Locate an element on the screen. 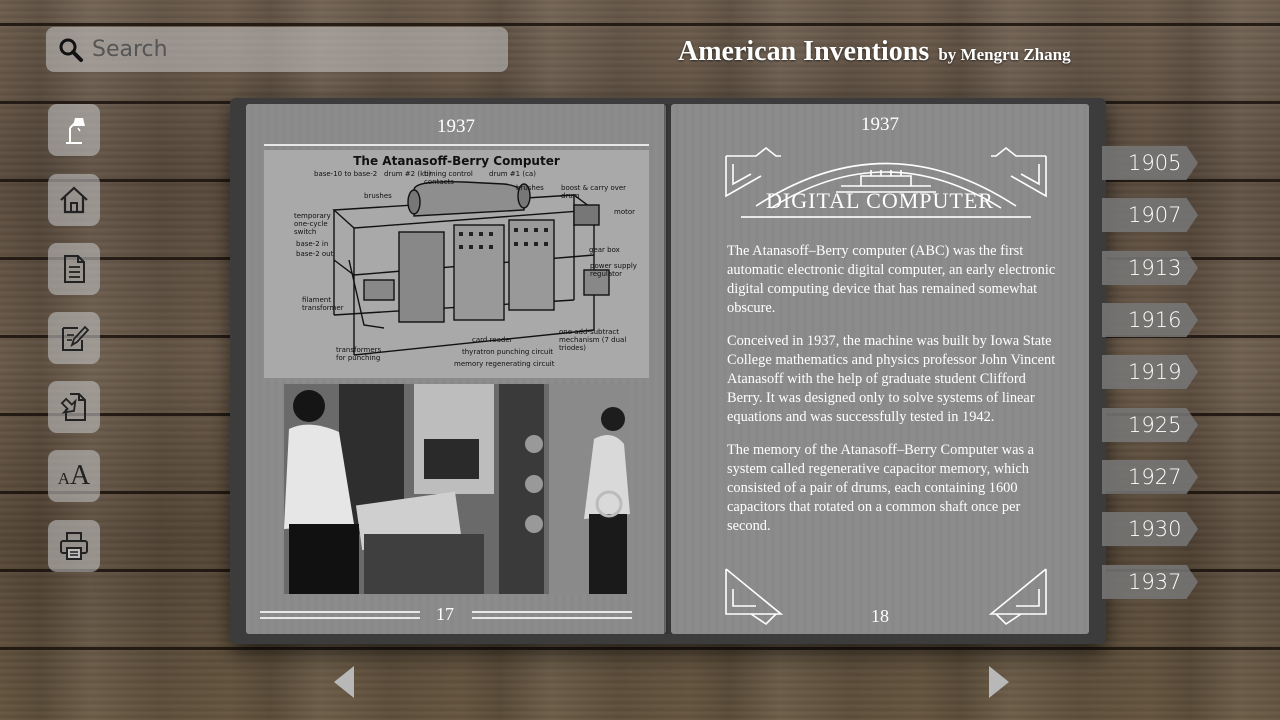 Image resolution: width=1280 pixels, height=720 pixels. year-tab-1930: 1930 is located at coordinates (1150, 529).